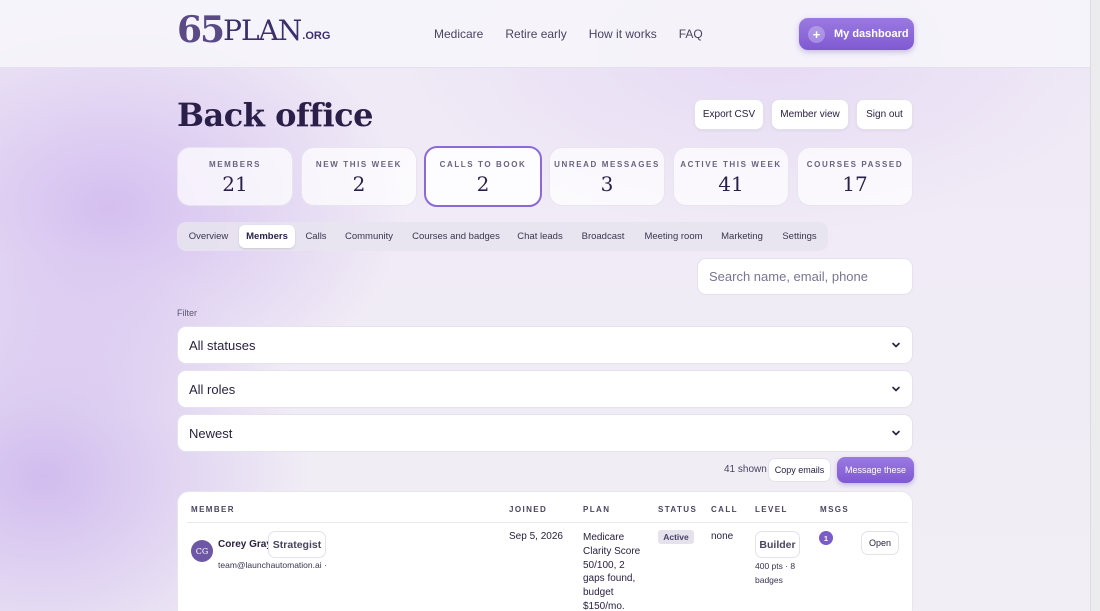 Image resolution: width=1100 pixels, height=611 pixels. What do you see at coordinates (222, 345) in the screenshot?
I see `status-filter-value: All statuses` at bounding box center [222, 345].